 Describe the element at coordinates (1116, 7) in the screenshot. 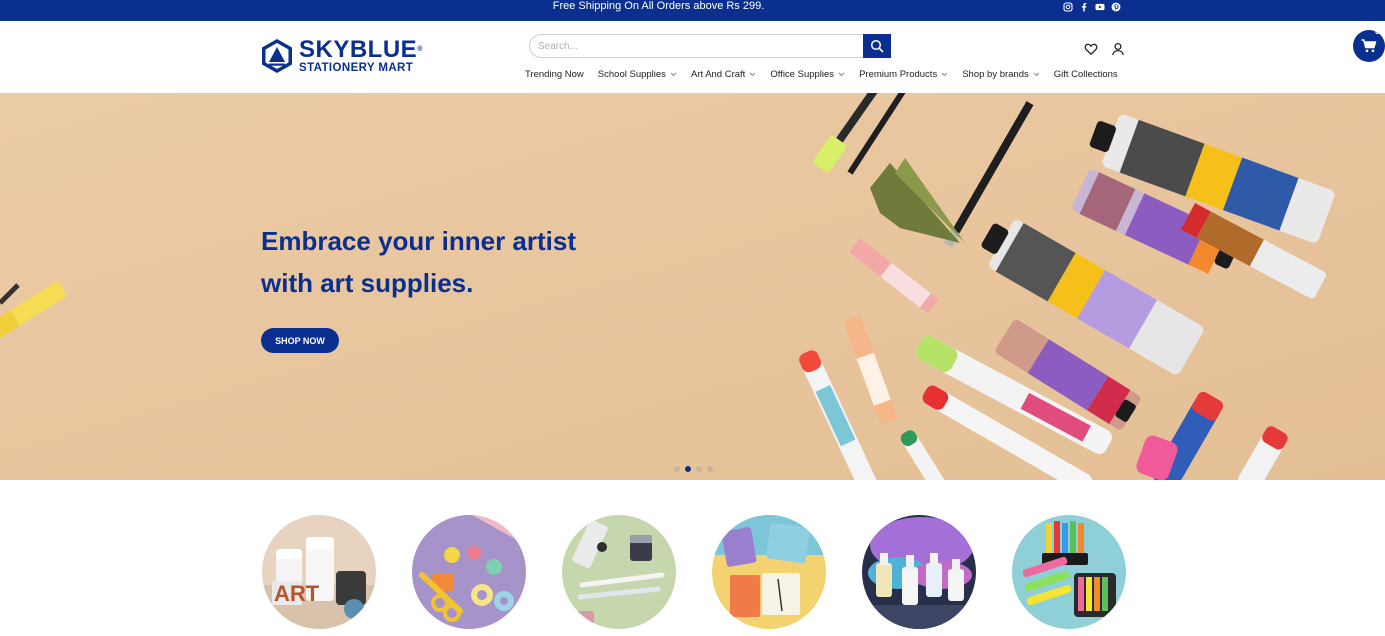

I see `pinterest-icon` at that location.